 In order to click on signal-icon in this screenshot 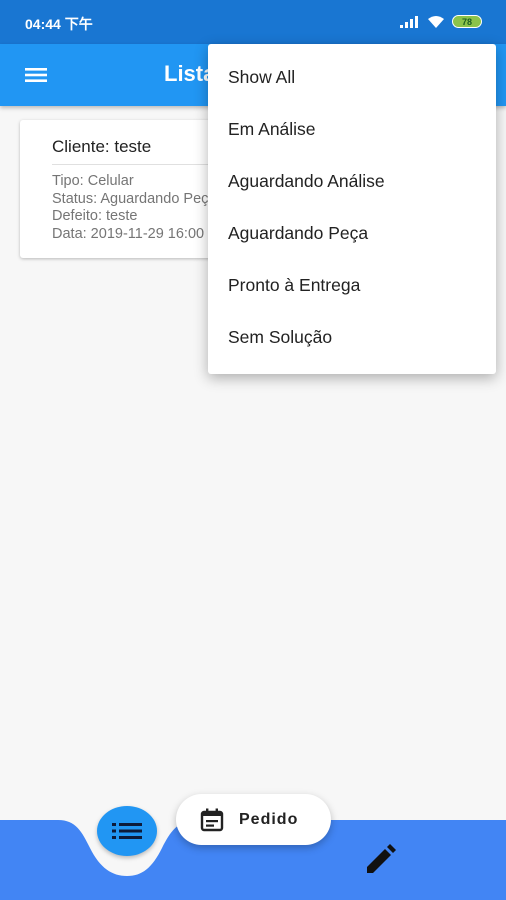, I will do `click(409, 21)`.